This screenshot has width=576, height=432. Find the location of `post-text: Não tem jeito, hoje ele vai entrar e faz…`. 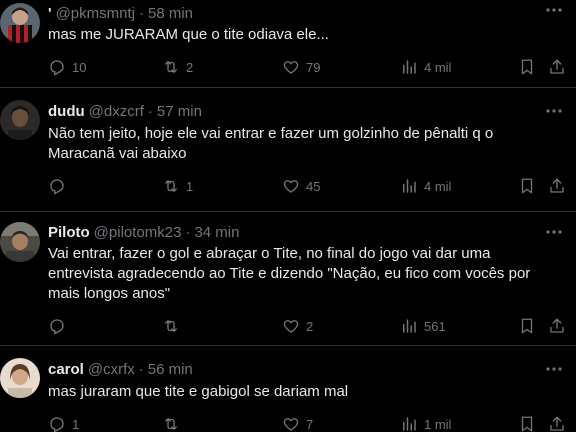

post-text: Não tem jeito, hoje ele vai entrar e faz… is located at coordinates (302, 144).